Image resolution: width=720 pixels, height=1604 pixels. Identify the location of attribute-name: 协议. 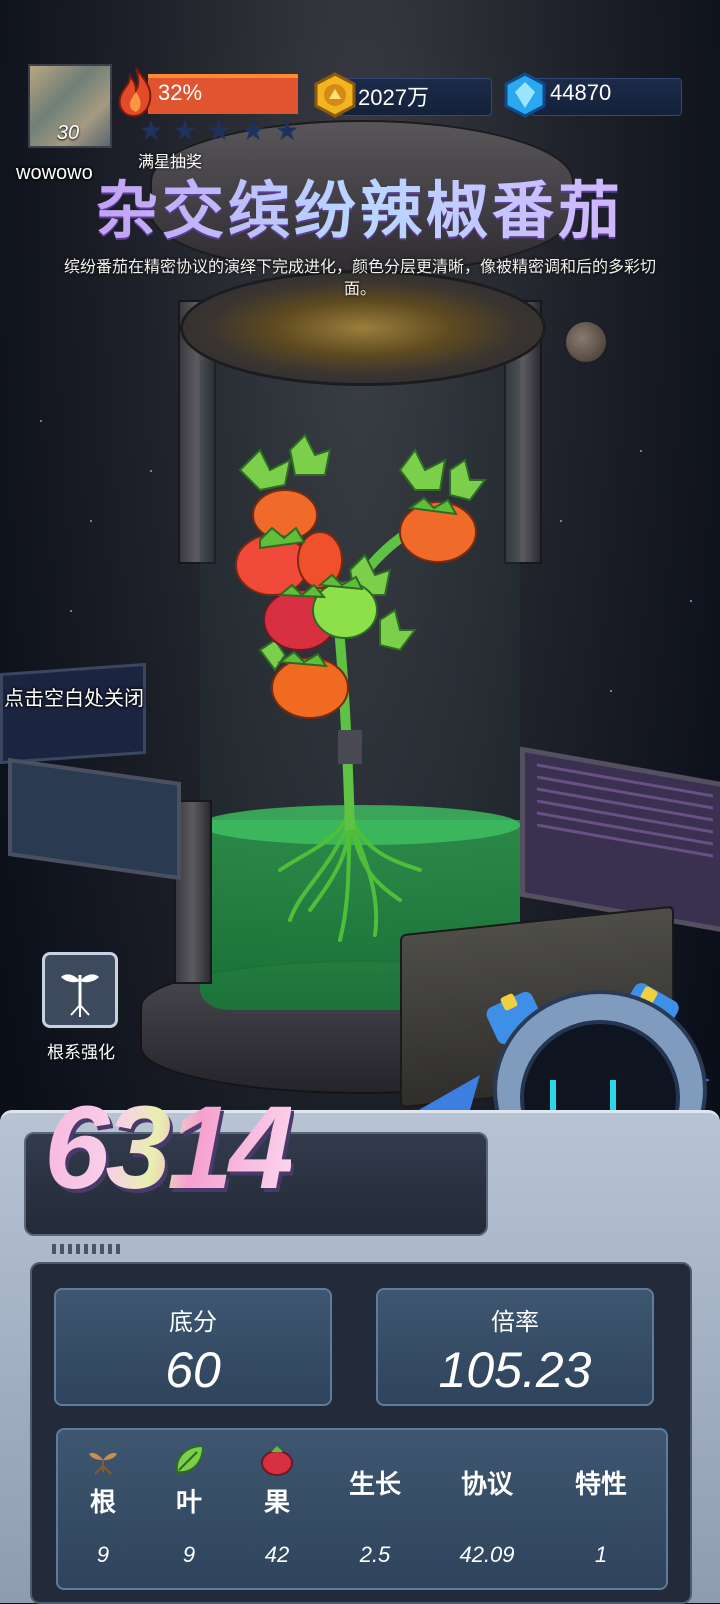
(486, 1485).